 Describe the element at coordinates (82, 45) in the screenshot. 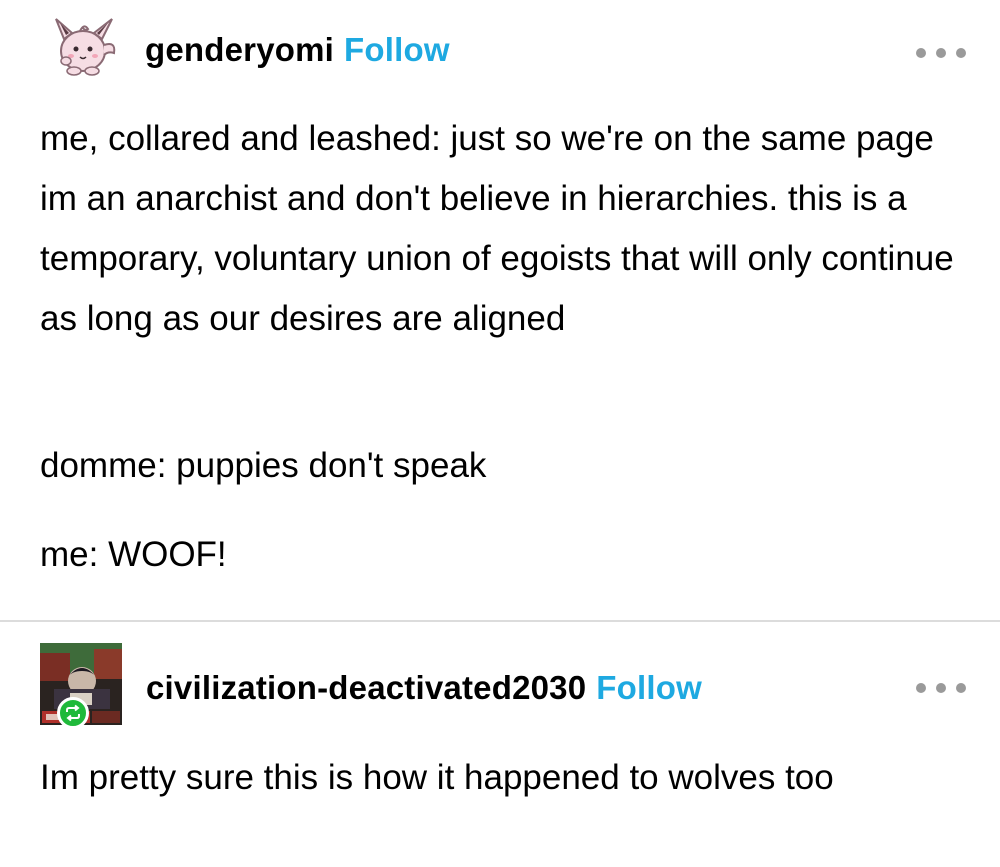

I see `clefairy-avatar-icon` at that location.